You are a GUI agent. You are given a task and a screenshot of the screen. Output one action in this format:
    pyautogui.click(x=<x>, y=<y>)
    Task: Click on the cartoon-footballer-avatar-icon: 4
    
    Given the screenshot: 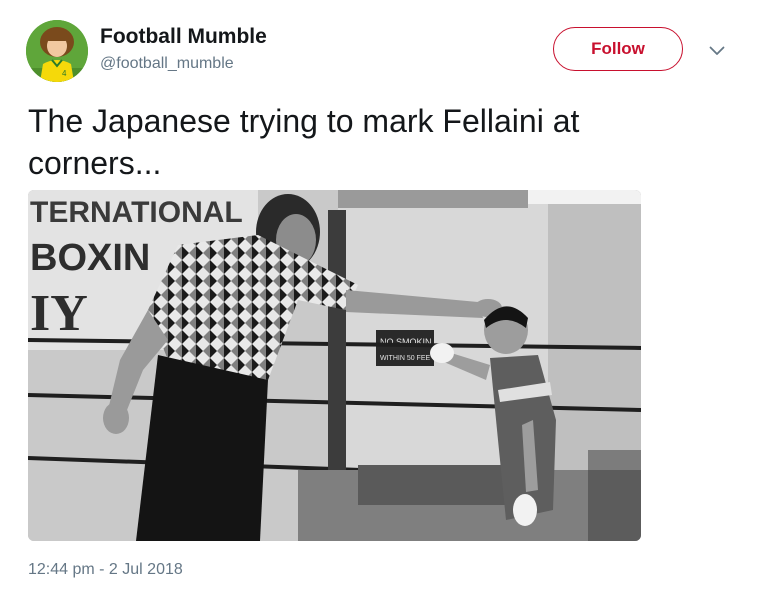 What is the action you would take?
    pyautogui.click(x=57, y=51)
    